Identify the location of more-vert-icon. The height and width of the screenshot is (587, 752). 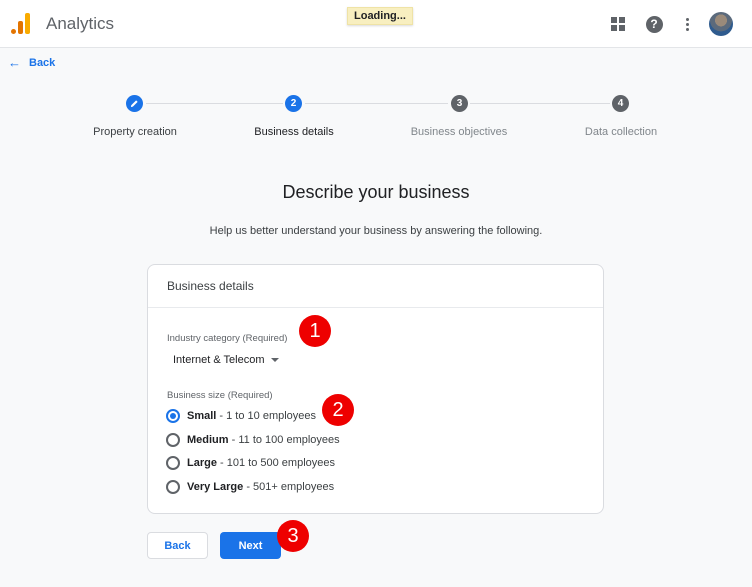
(687, 24).